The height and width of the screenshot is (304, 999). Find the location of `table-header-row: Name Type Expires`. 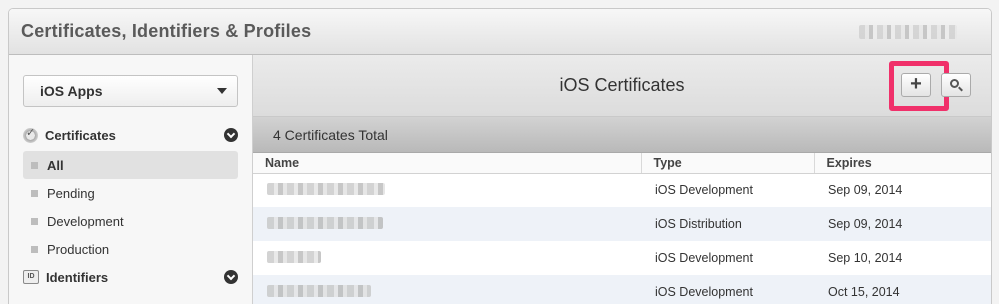

table-header-row: Name Type Expires is located at coordinates (622, 163).